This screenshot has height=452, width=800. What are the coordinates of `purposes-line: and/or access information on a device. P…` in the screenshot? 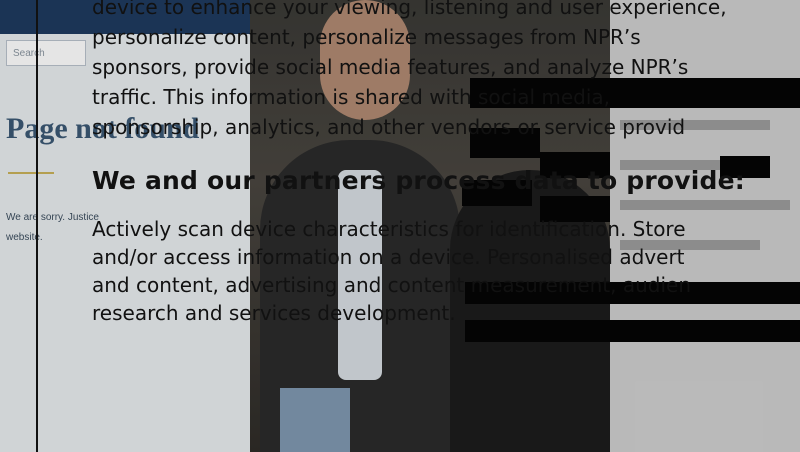 It's located at (388, 257).